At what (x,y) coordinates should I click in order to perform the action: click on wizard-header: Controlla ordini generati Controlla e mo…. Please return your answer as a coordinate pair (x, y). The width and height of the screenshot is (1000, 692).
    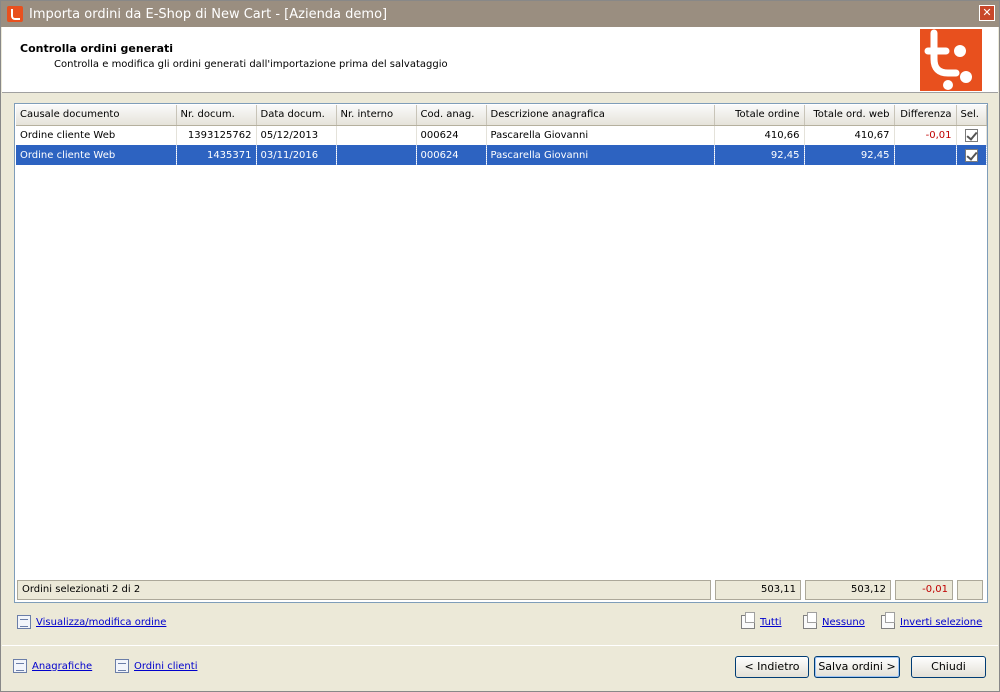
    Looking at the image, I should click on (500, 60).